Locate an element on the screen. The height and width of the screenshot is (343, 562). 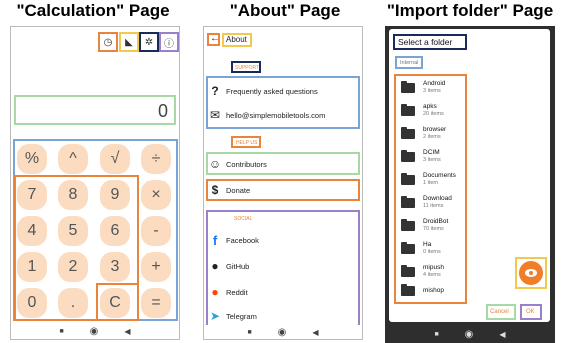
folder-item-ha: Ha 0 items is located at coordinates (421, 248).